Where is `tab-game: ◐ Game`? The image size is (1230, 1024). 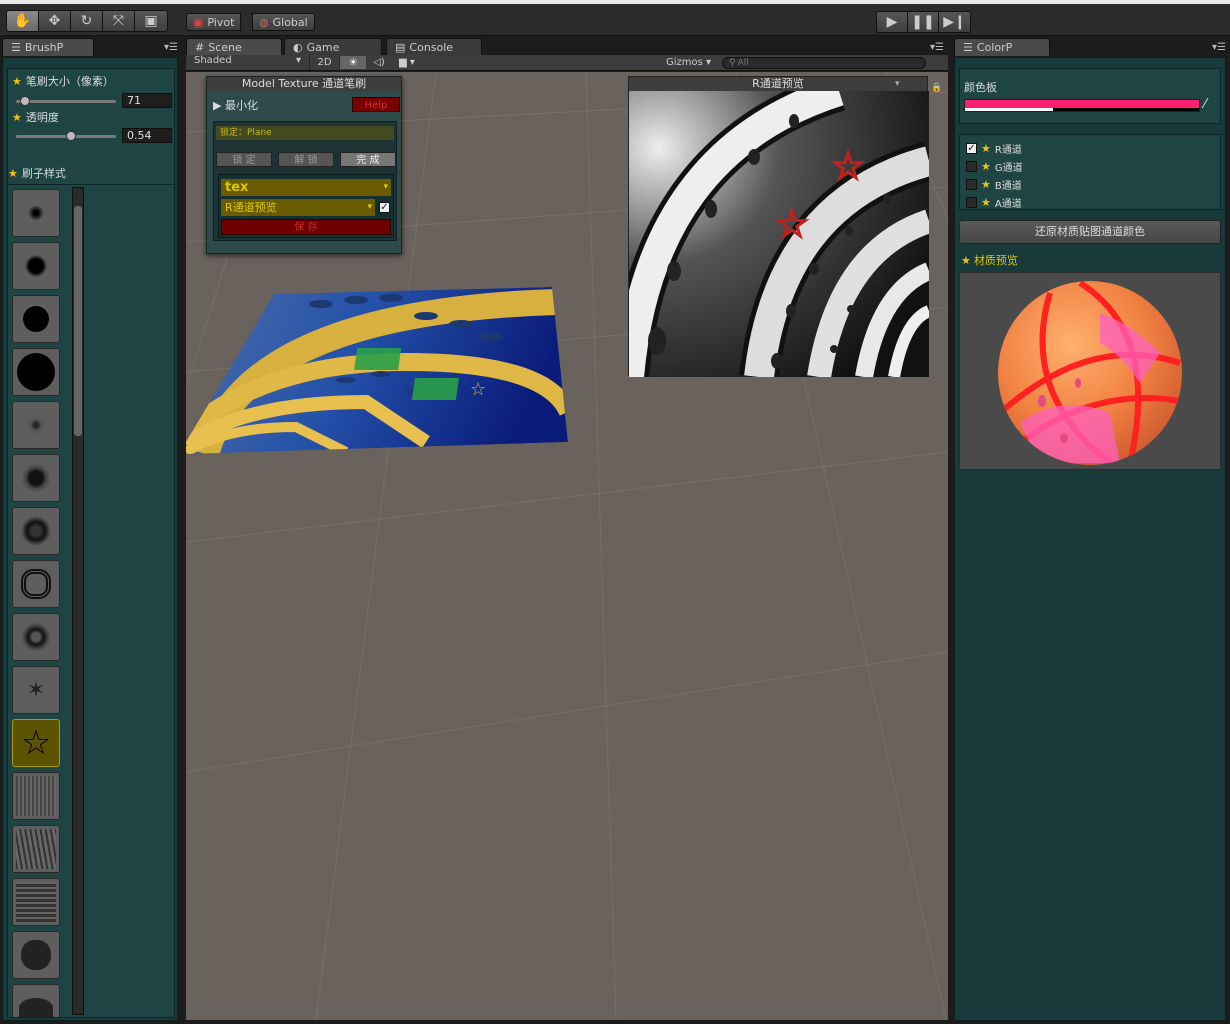 tab-game: ◐ Game is located at coordinates (333, 47).